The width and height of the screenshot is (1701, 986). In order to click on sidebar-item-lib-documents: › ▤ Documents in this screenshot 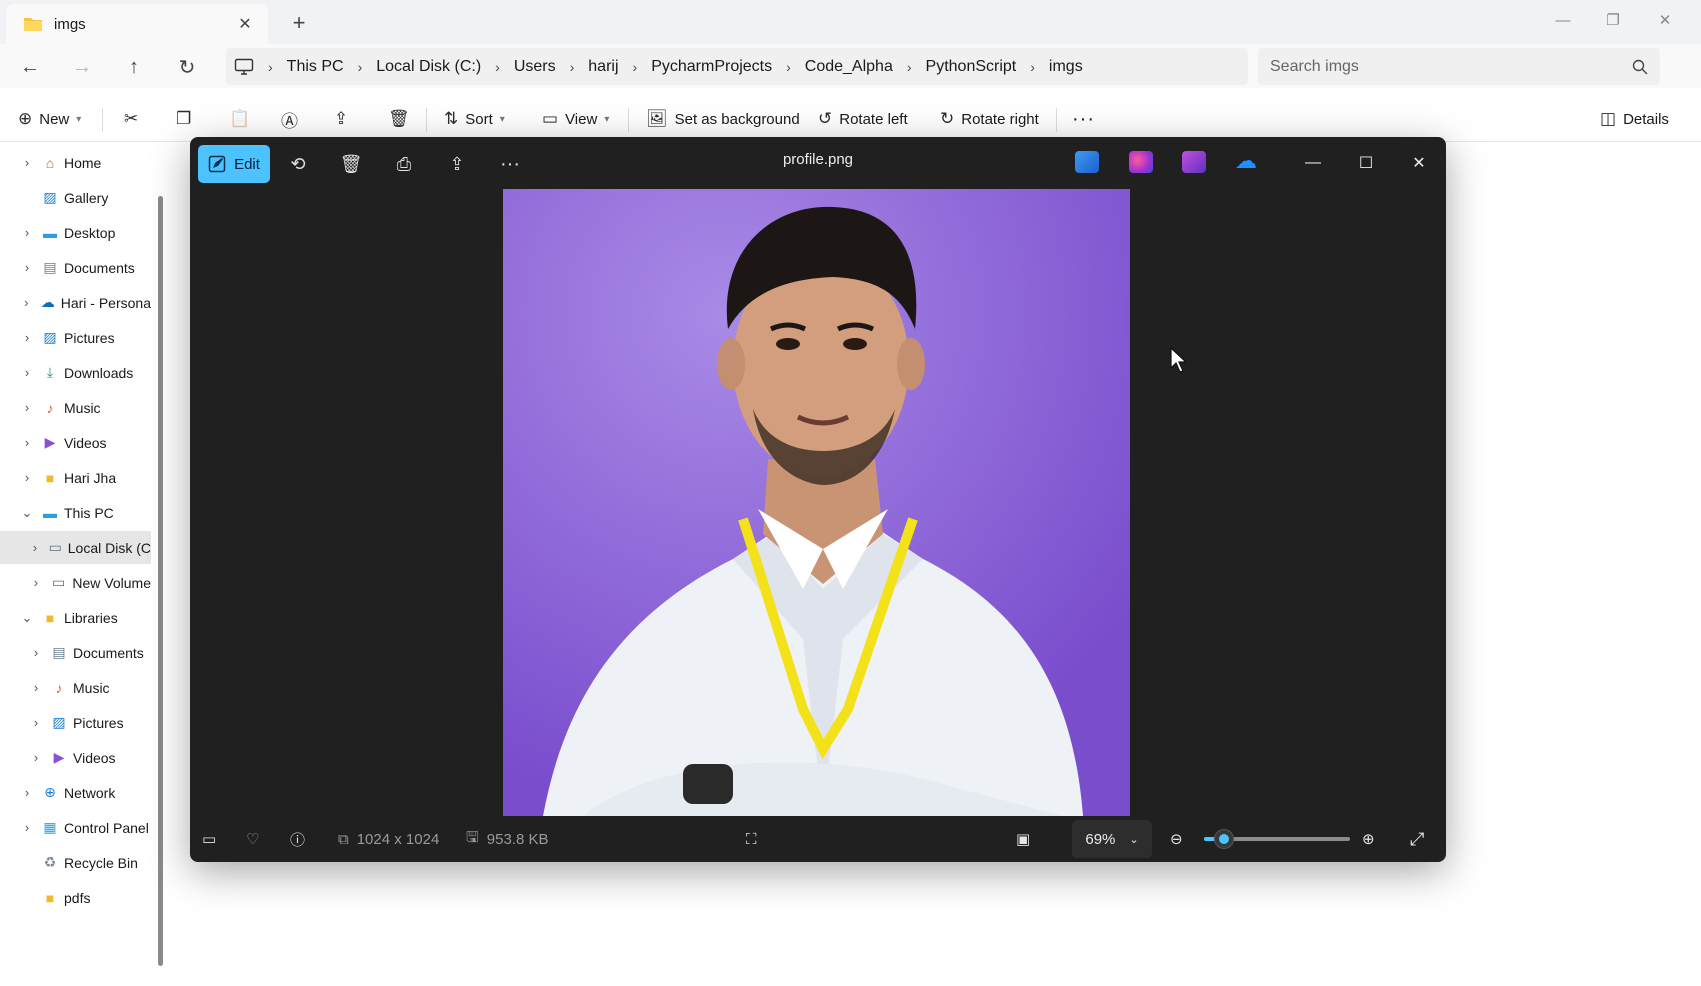, I will do `click(75, 652)`.